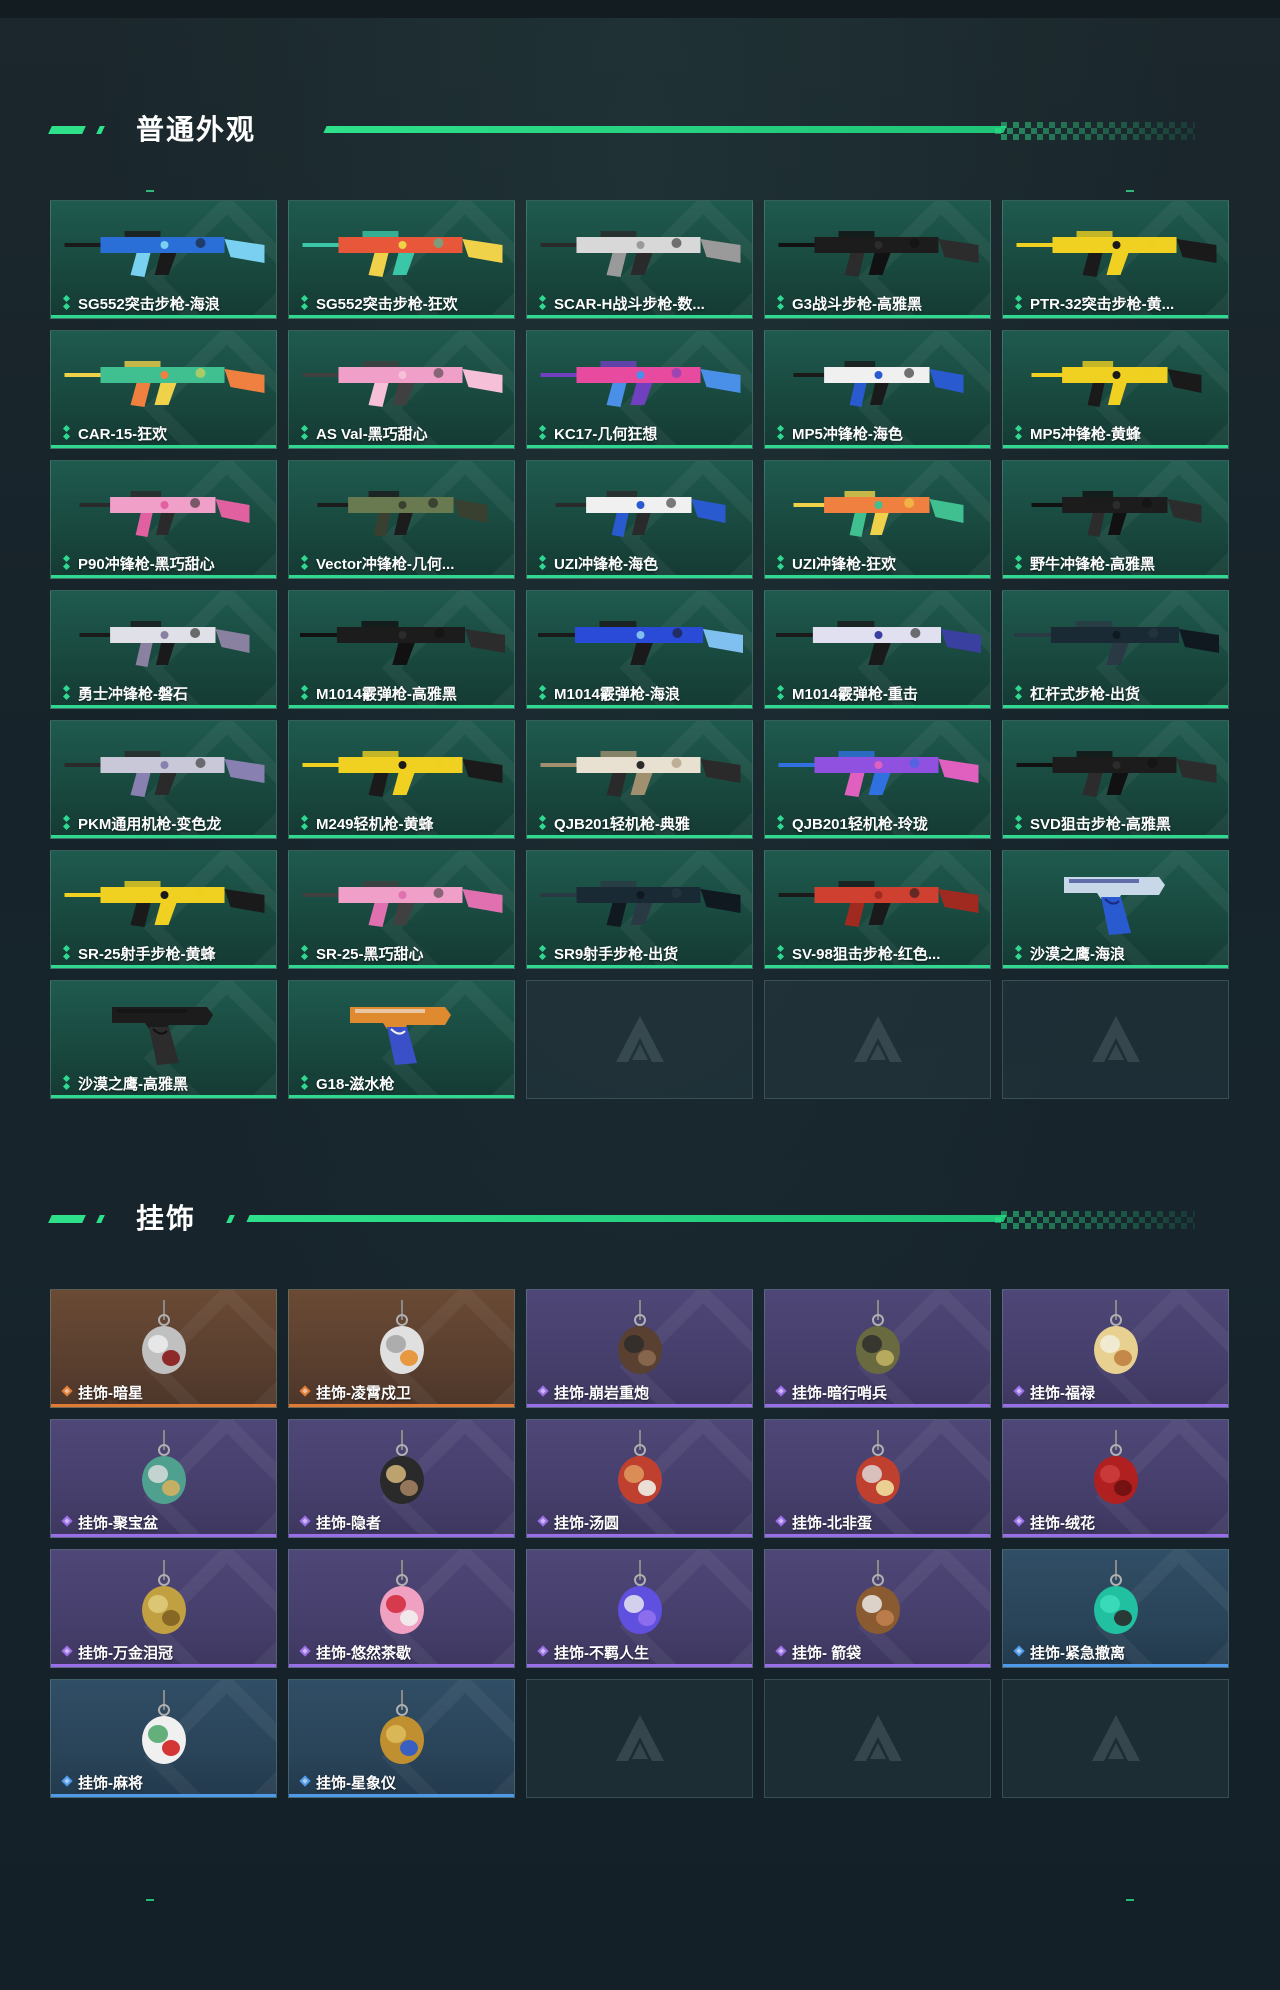 The height and width of the screenshot is (1990, 1280). Describe the element at coordinates (401, 1738) in the screenshot. I see `item-card: 挂饰-星象仪` at that location.